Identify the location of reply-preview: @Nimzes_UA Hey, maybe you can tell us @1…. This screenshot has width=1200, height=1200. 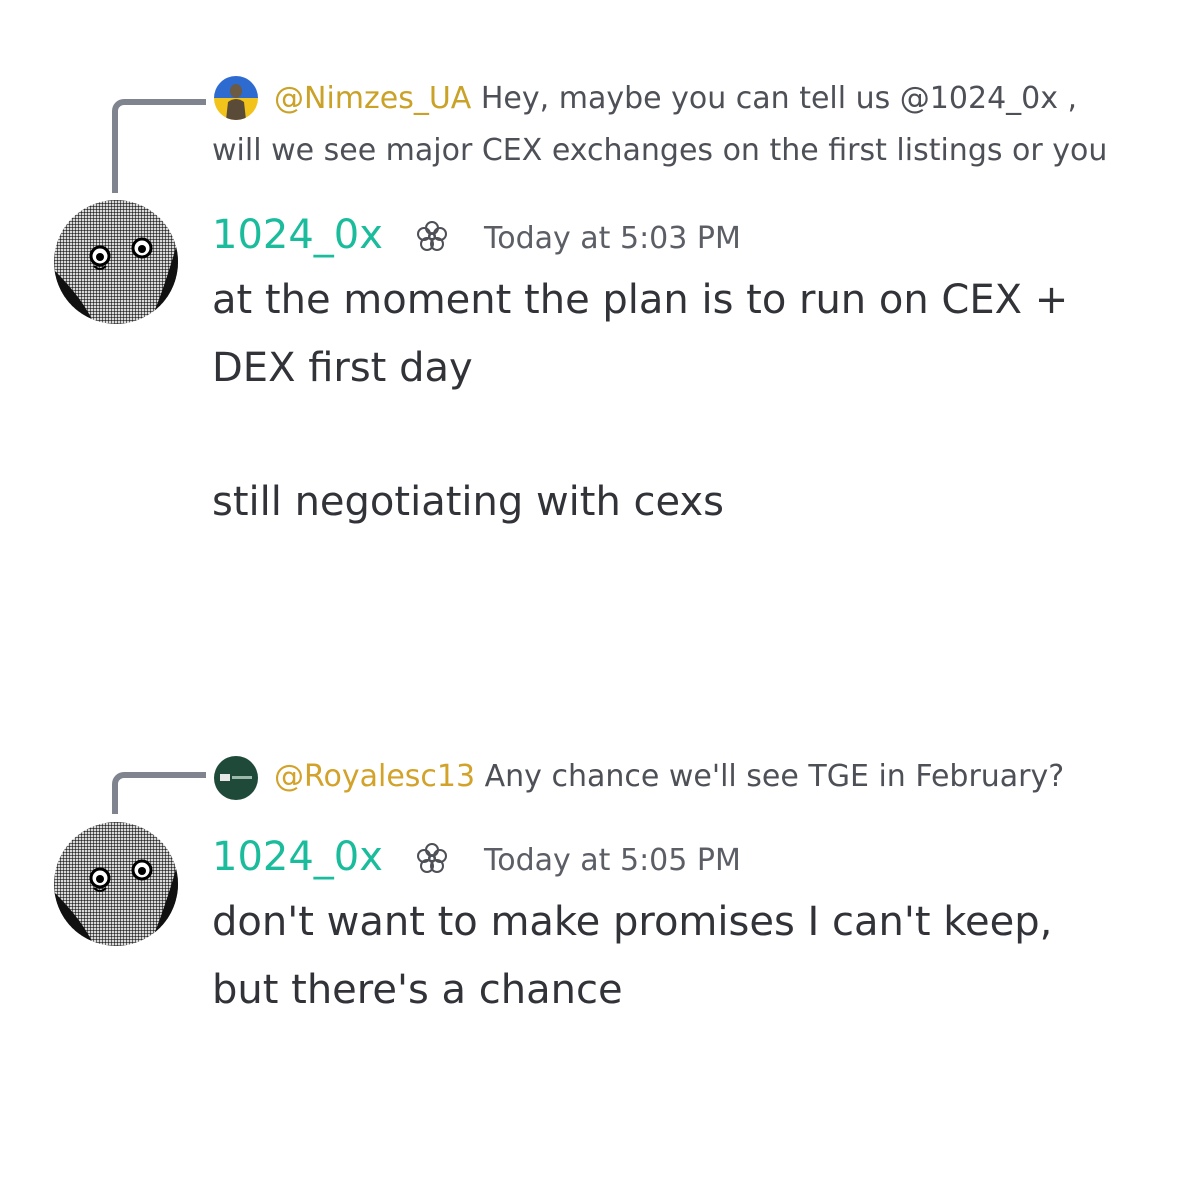
(675, 99).